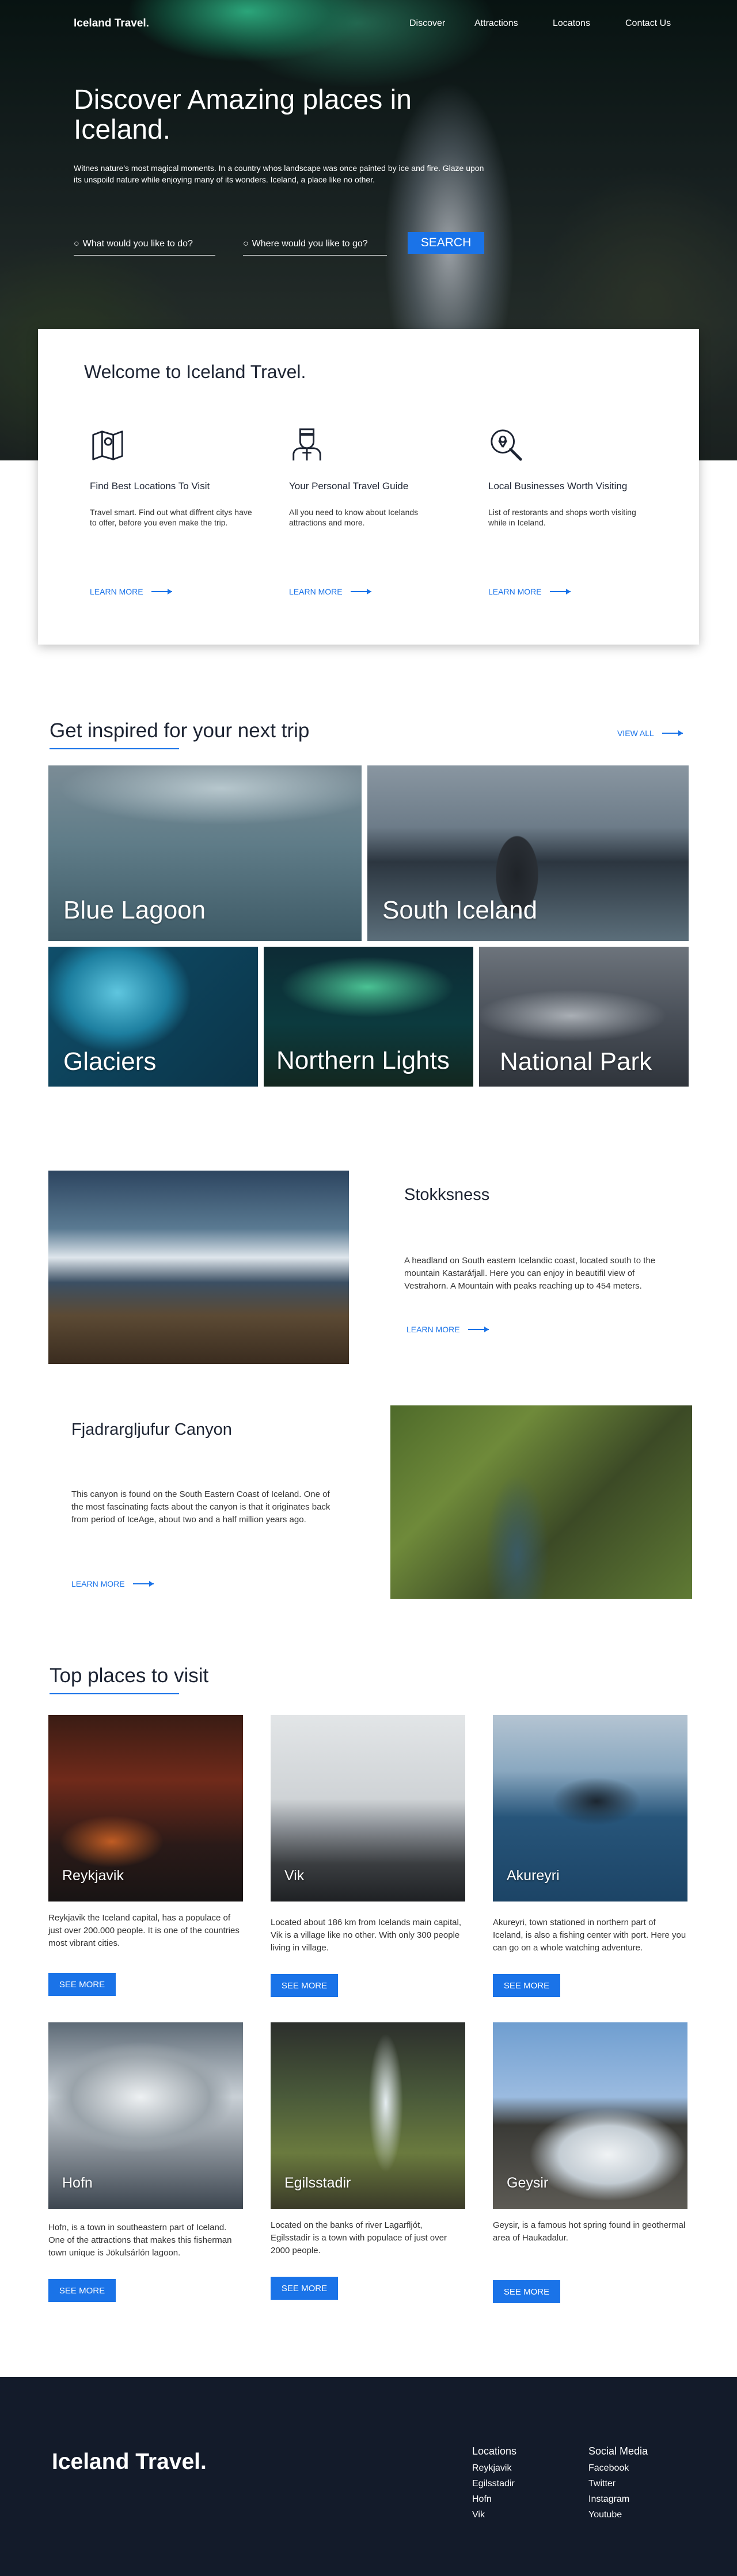 The height and width of the screenshot is (2576, 737). Describe the element at coordinates (590, 1808) in the screenshot. I see `place-image-akureyri: Akureyri` at that location.